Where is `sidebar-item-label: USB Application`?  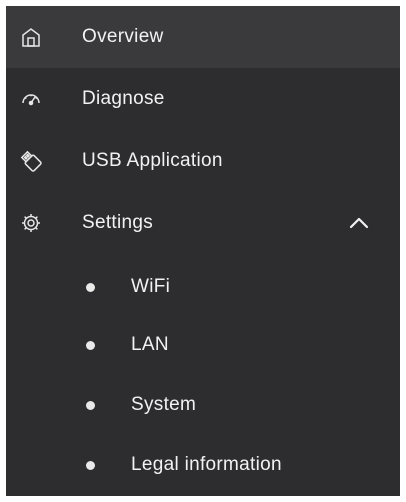
sidebar-item-label: USB Application is located at coordinates (152, 160).